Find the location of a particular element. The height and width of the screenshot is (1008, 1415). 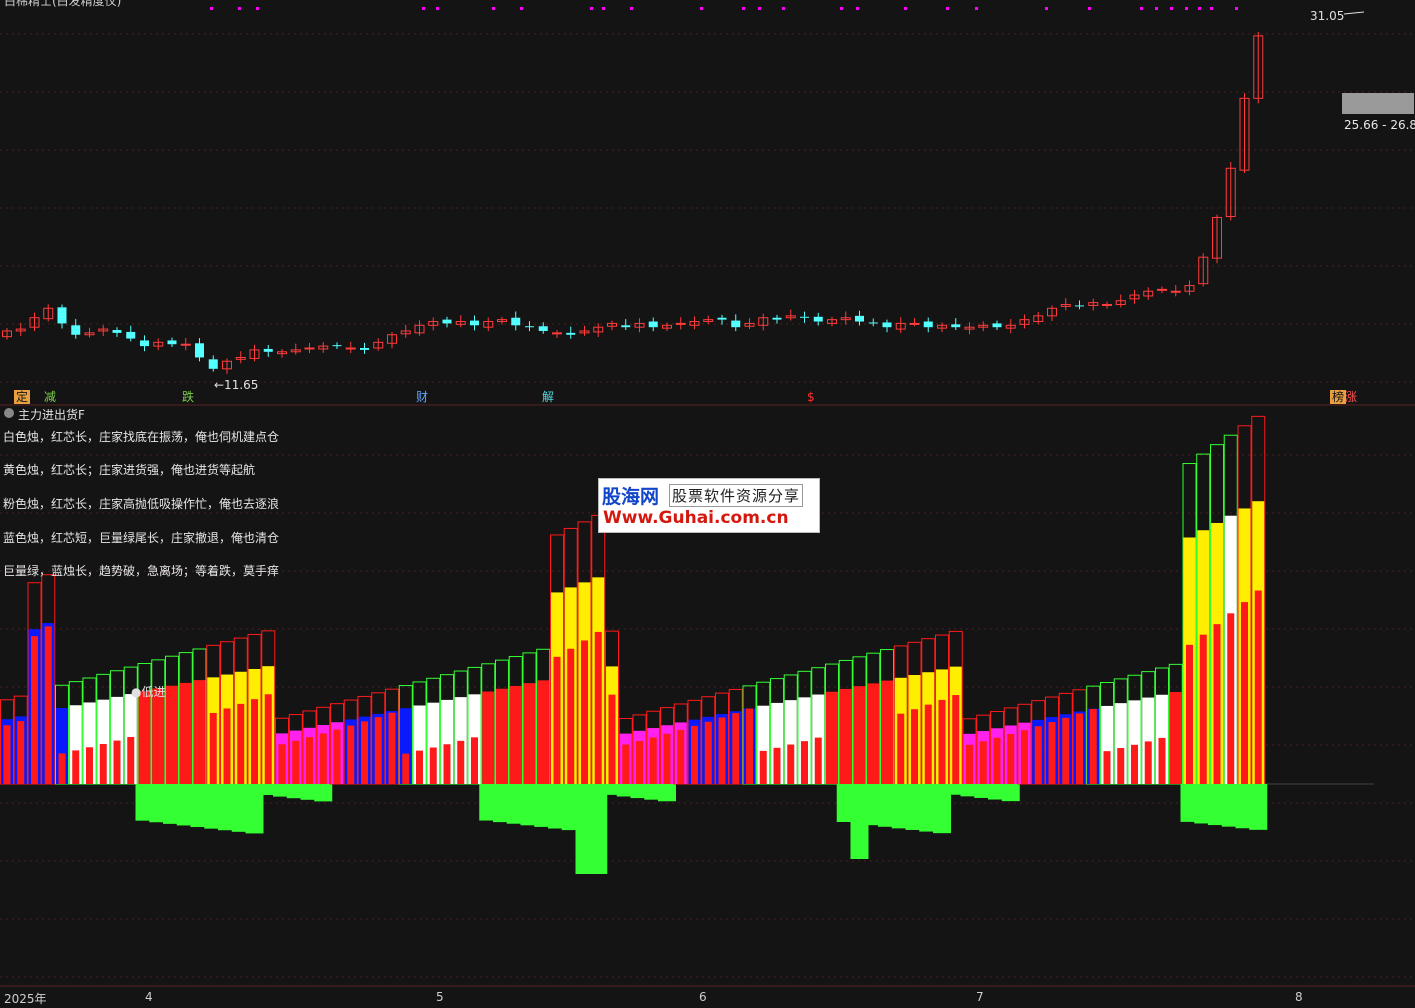

x-axis-label: 8 is located at coordinates (1299, 997).